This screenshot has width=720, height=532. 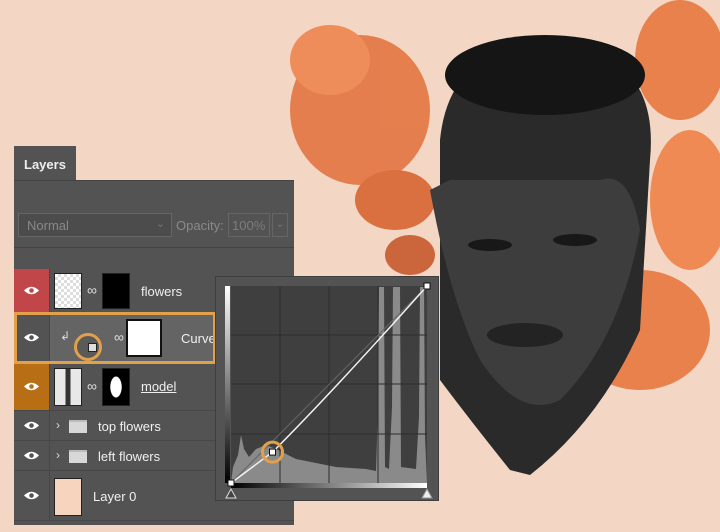 What do you see at coordinates (48, 225) in the screenshot?
I see `blend-mode-value: Normal` at bounding box center [48, 225].